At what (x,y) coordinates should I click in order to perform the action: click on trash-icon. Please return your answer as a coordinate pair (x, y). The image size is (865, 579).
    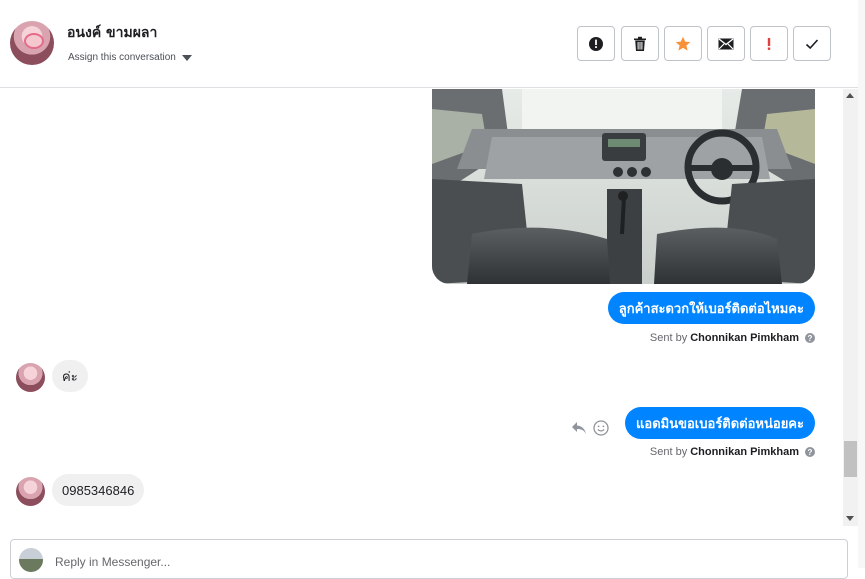
    Looking at the image, I should click on (640, 43).